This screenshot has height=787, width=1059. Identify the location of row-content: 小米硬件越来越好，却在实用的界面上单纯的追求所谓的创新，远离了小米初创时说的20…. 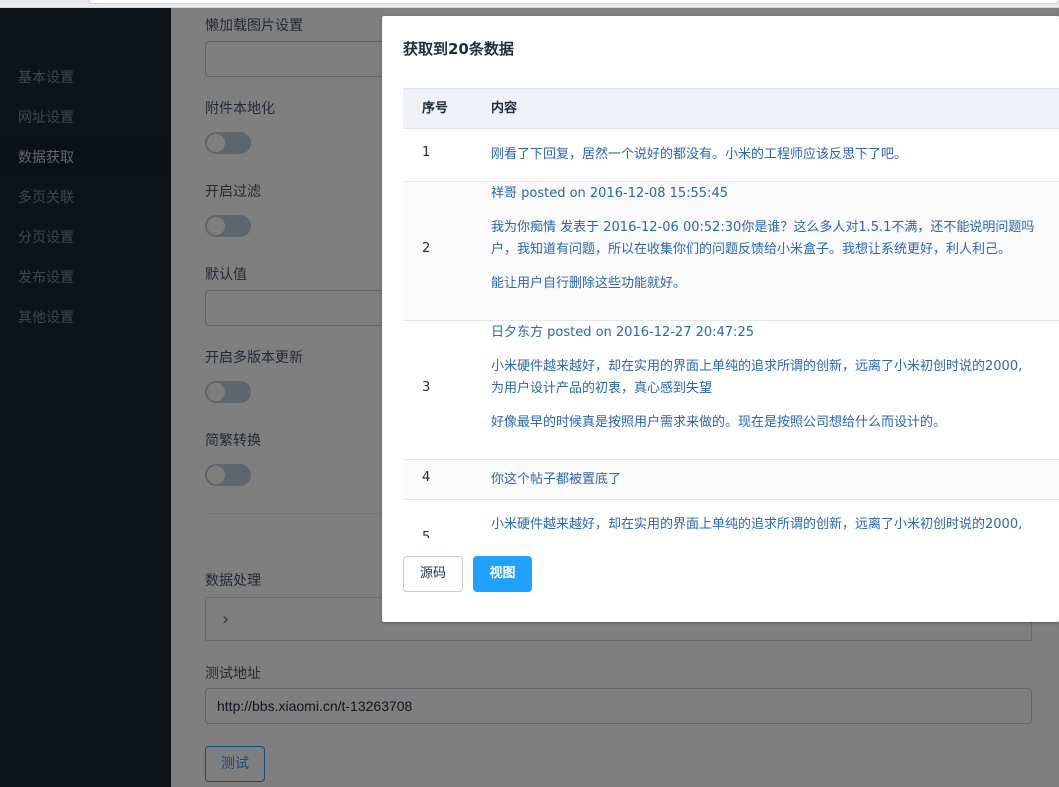
(775, 525).